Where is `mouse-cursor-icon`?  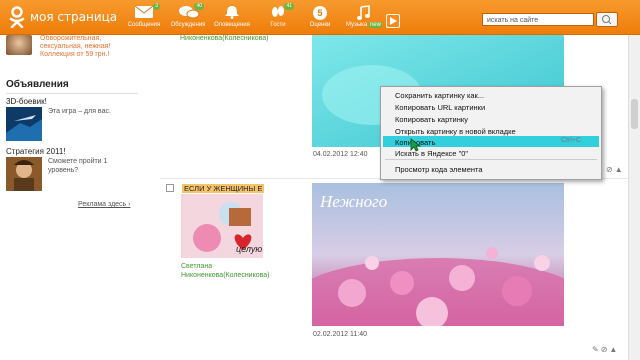
mouse-cursor-icon is located at coordinates (416, 145).